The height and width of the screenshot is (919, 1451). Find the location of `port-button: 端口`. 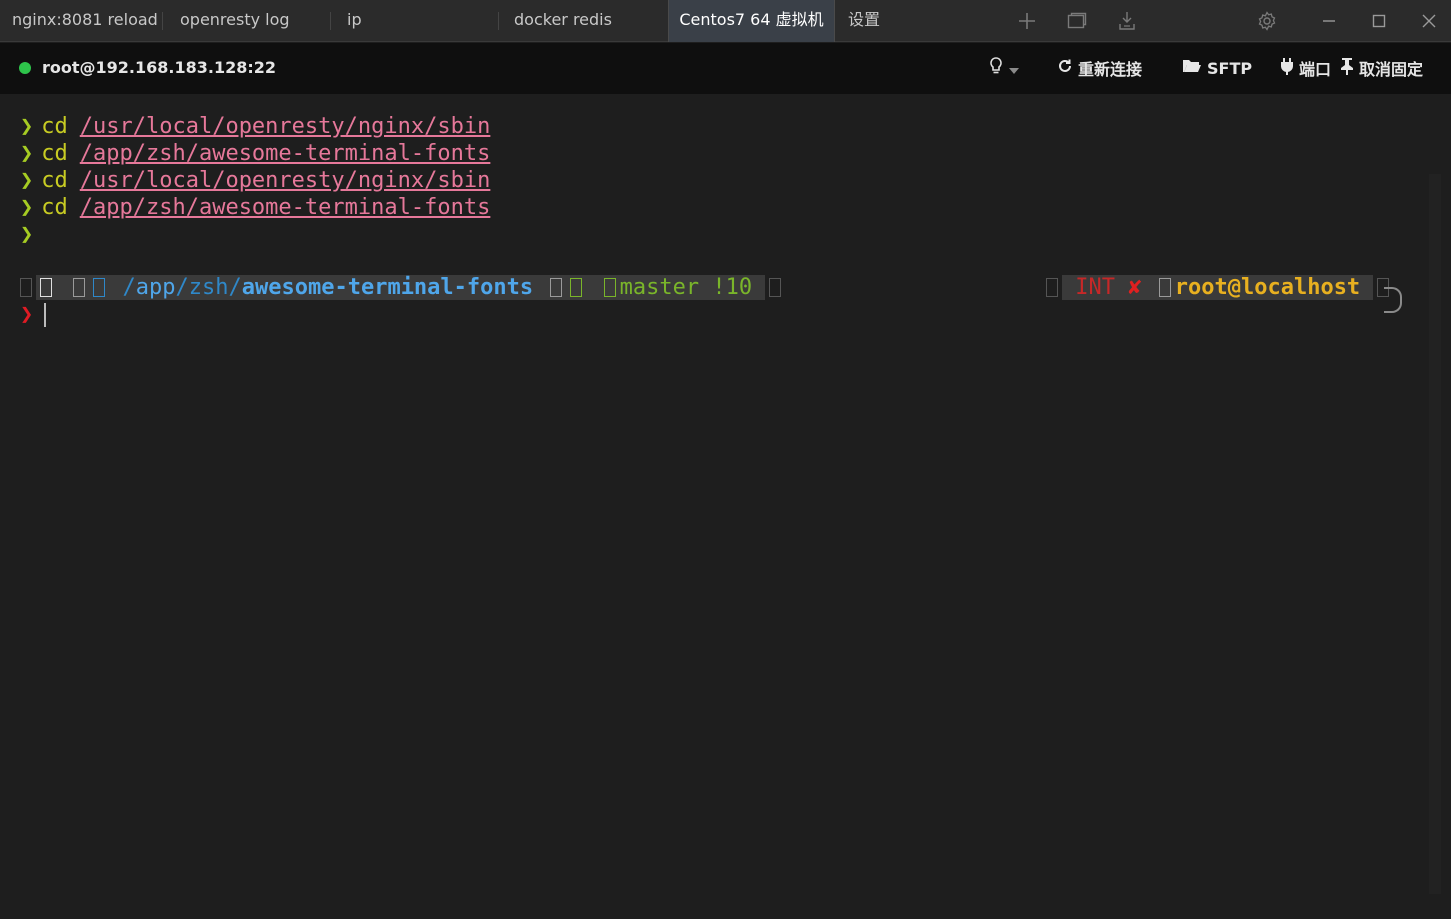

port-button: 端口 is located at coordinates (1305, 68).